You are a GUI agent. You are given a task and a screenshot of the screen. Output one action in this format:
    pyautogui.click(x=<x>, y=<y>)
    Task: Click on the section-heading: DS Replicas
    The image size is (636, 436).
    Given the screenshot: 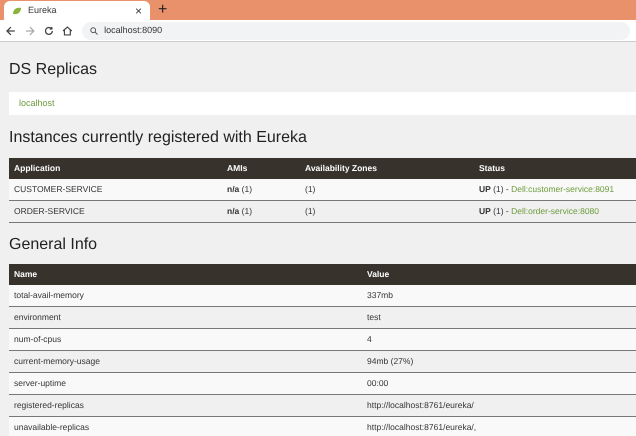 What is the action you would take?
    pyautogui.click(x=53, y=70)
    